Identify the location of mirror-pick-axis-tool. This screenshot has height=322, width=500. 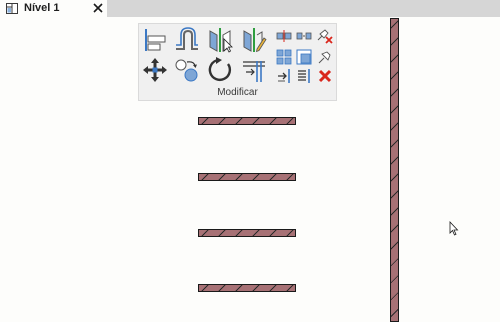
(220, 40).